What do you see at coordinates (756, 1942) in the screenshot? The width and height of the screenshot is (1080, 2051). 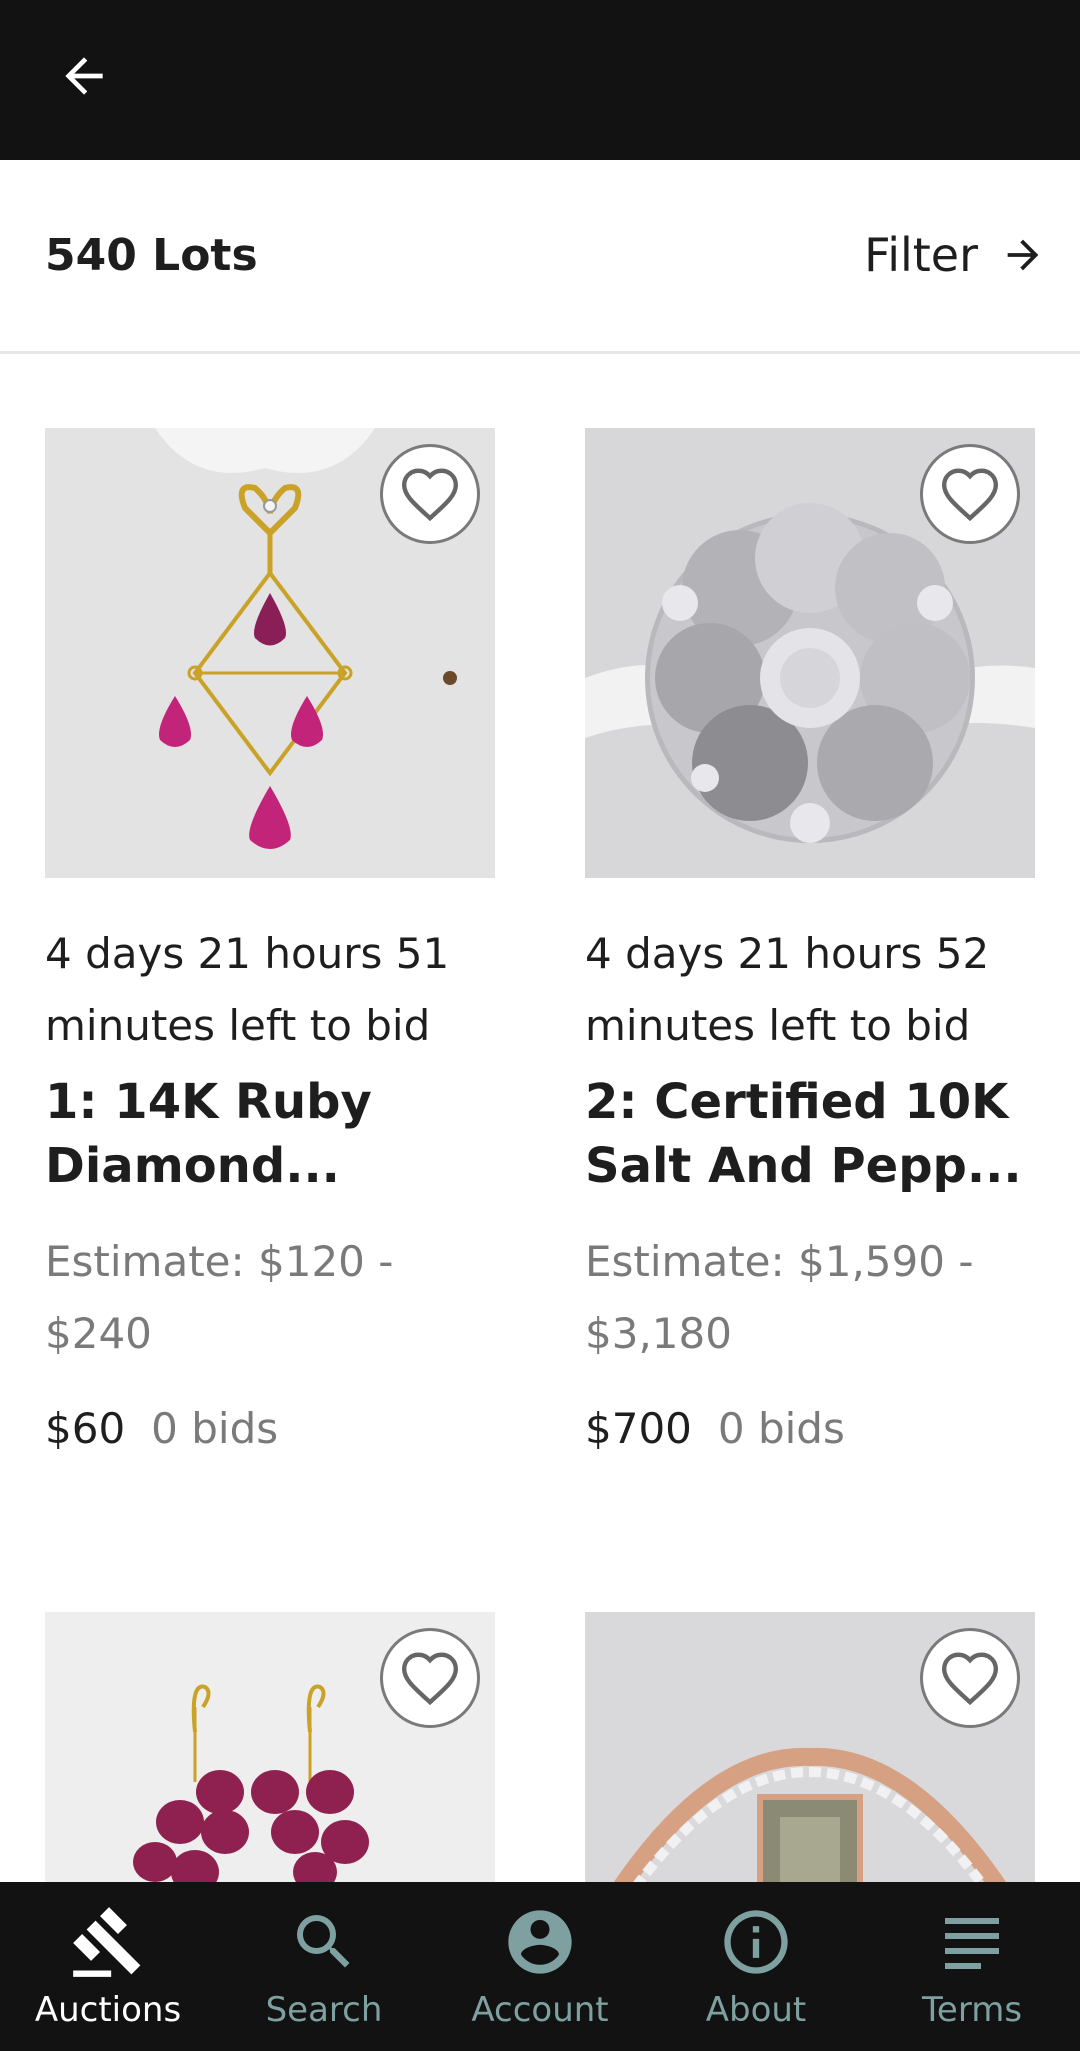 I see `info-icon` at bounding box center [756, 1942].